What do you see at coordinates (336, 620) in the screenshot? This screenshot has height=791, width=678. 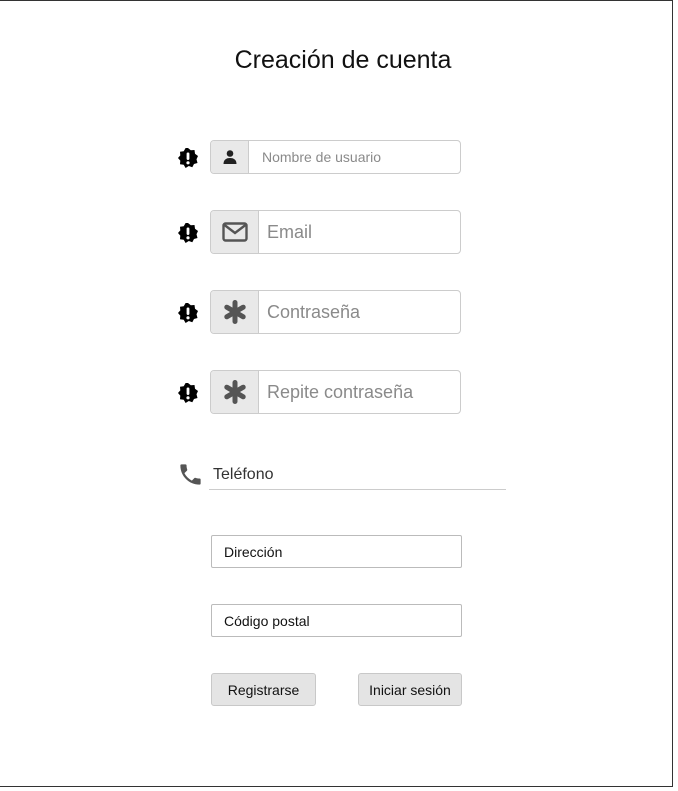 I see `postal-code-field: Código postal` at bounding box center [336, 620].